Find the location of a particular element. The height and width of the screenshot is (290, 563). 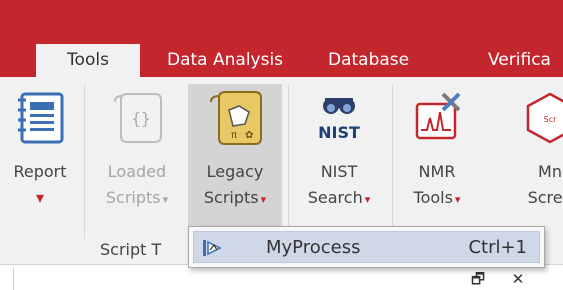

nist-search-button: NIST NIST Search ▾ is located at coordinates (339, 162).